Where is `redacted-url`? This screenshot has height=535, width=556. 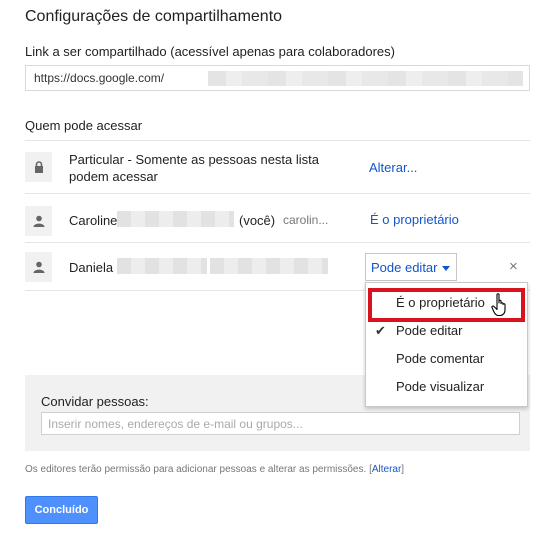
redacted-url is located at coordinates (365, 78).